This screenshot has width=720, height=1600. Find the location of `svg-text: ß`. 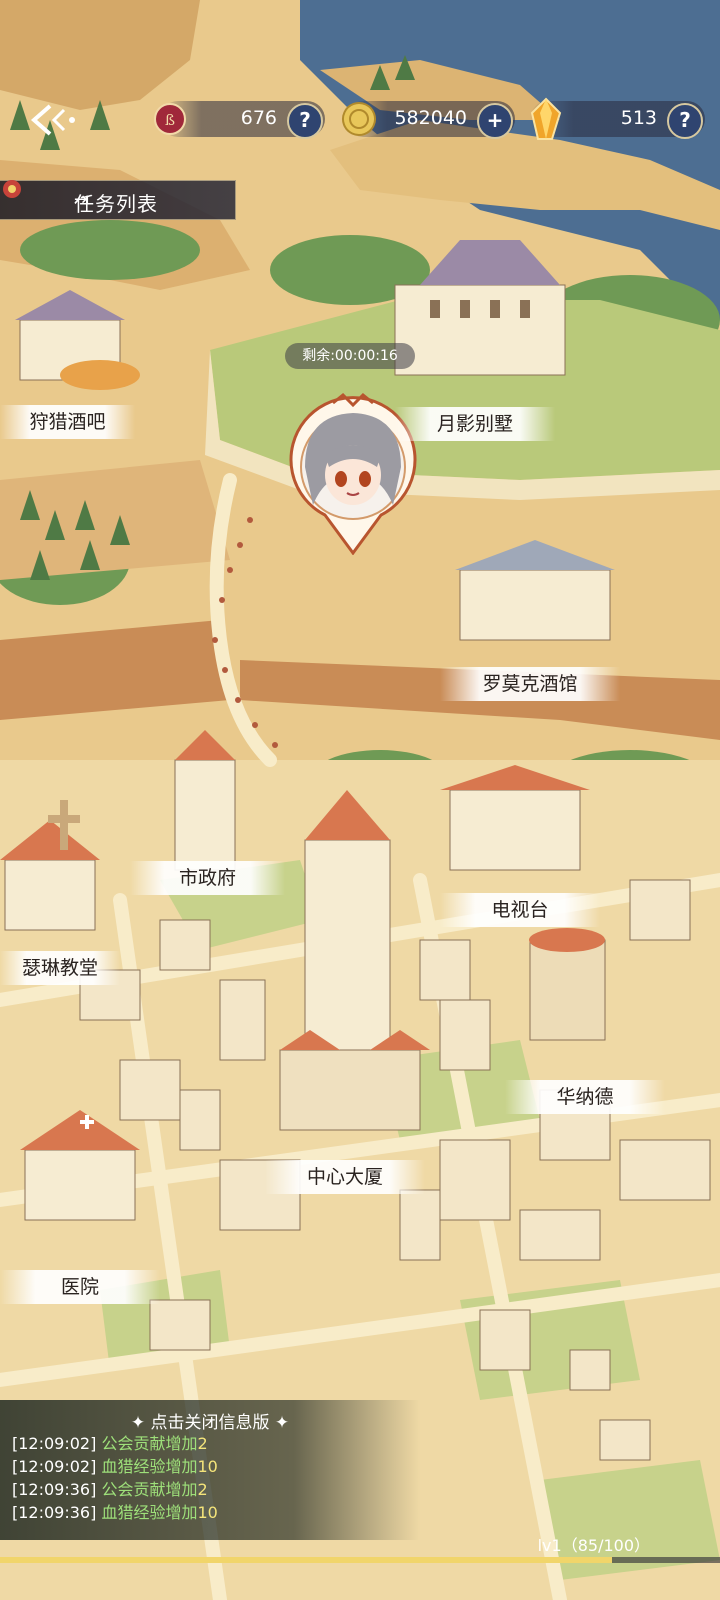

svg-text: ß is located at coordinates (170, 120).